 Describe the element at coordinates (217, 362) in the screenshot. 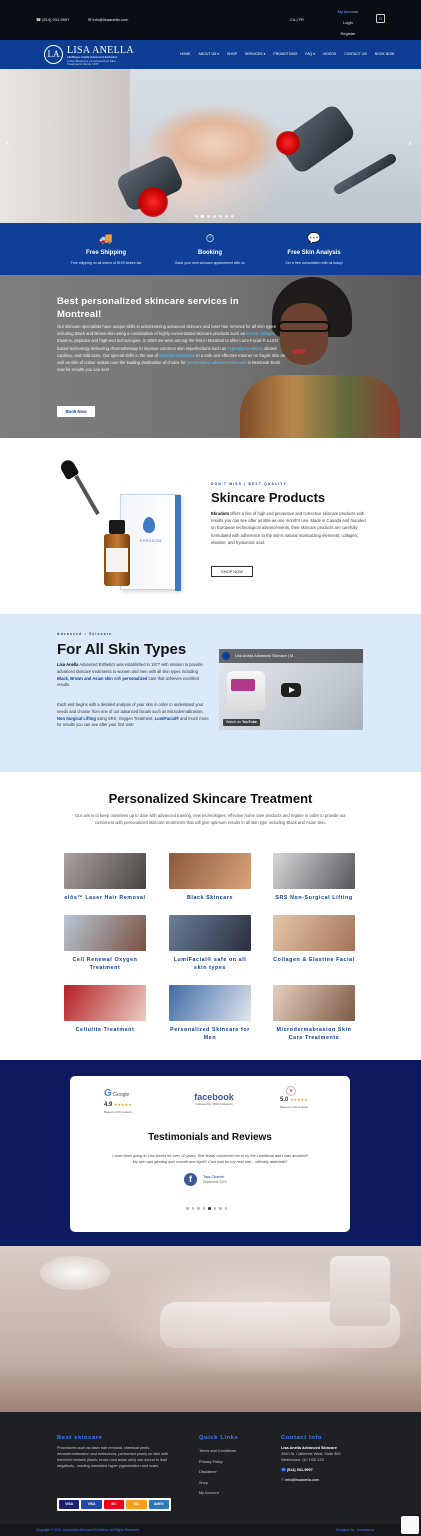

I see `link-personalized-skincare: personalized advanced skincare` at that location.